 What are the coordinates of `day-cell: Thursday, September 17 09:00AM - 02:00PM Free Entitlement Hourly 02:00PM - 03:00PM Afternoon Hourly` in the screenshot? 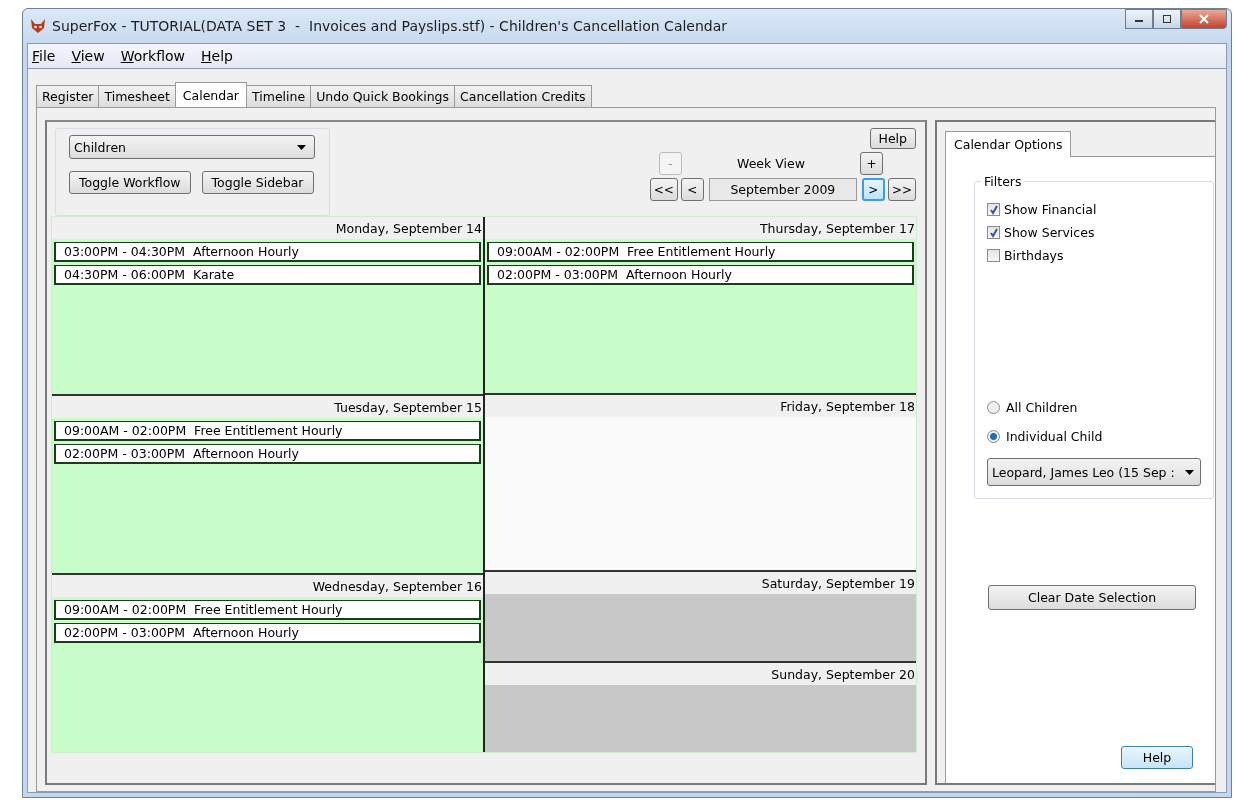 It's located at (700, 306).